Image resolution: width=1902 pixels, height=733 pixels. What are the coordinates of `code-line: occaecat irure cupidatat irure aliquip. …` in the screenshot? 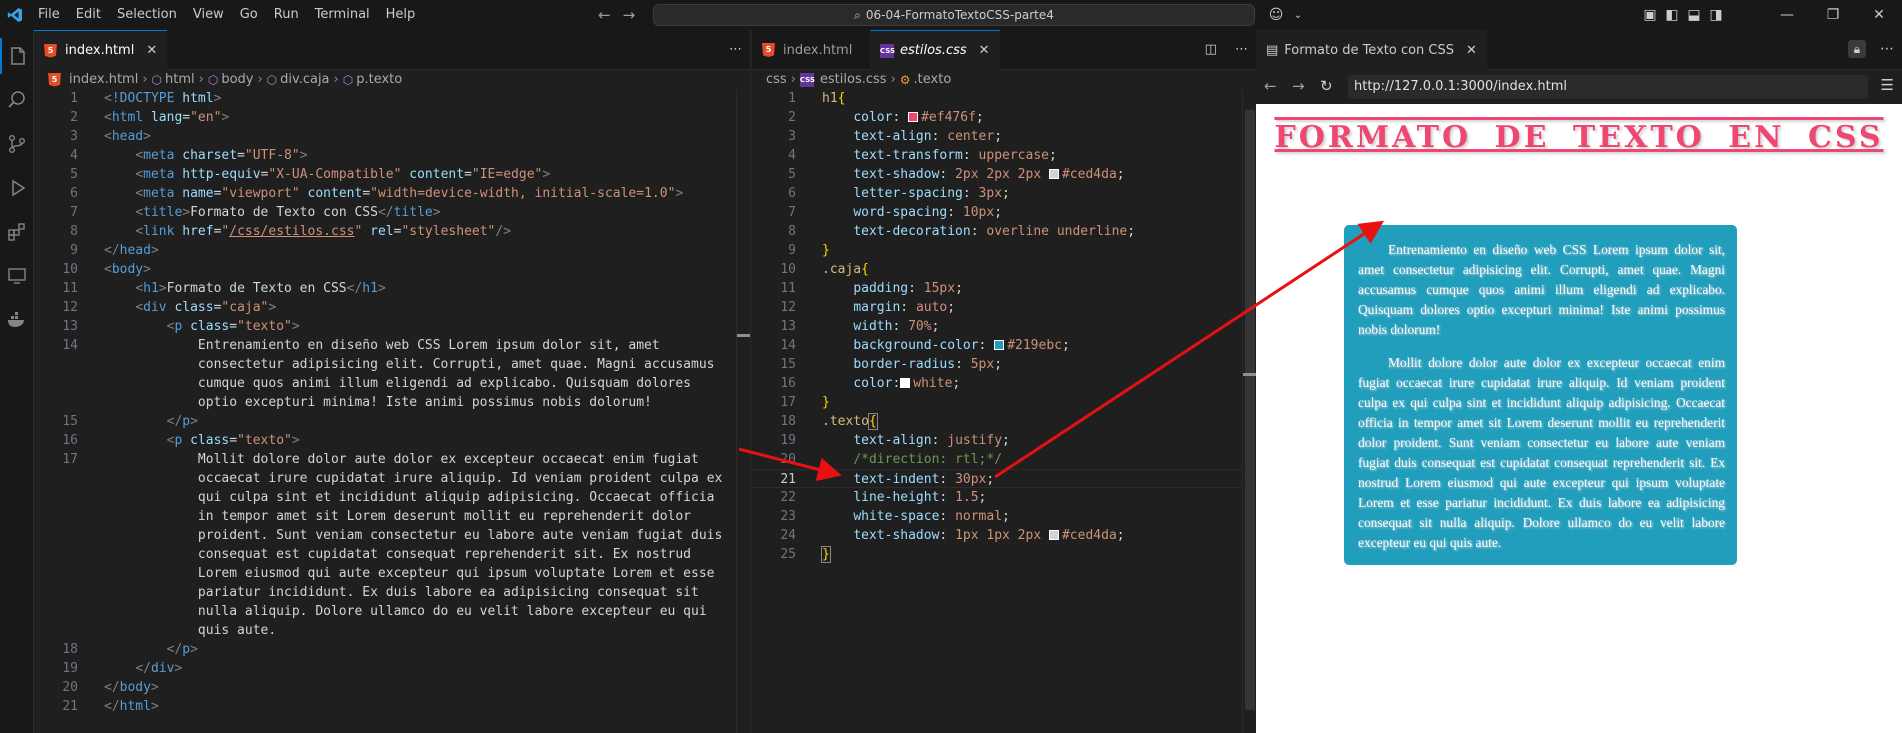 It's located at (392, 478).